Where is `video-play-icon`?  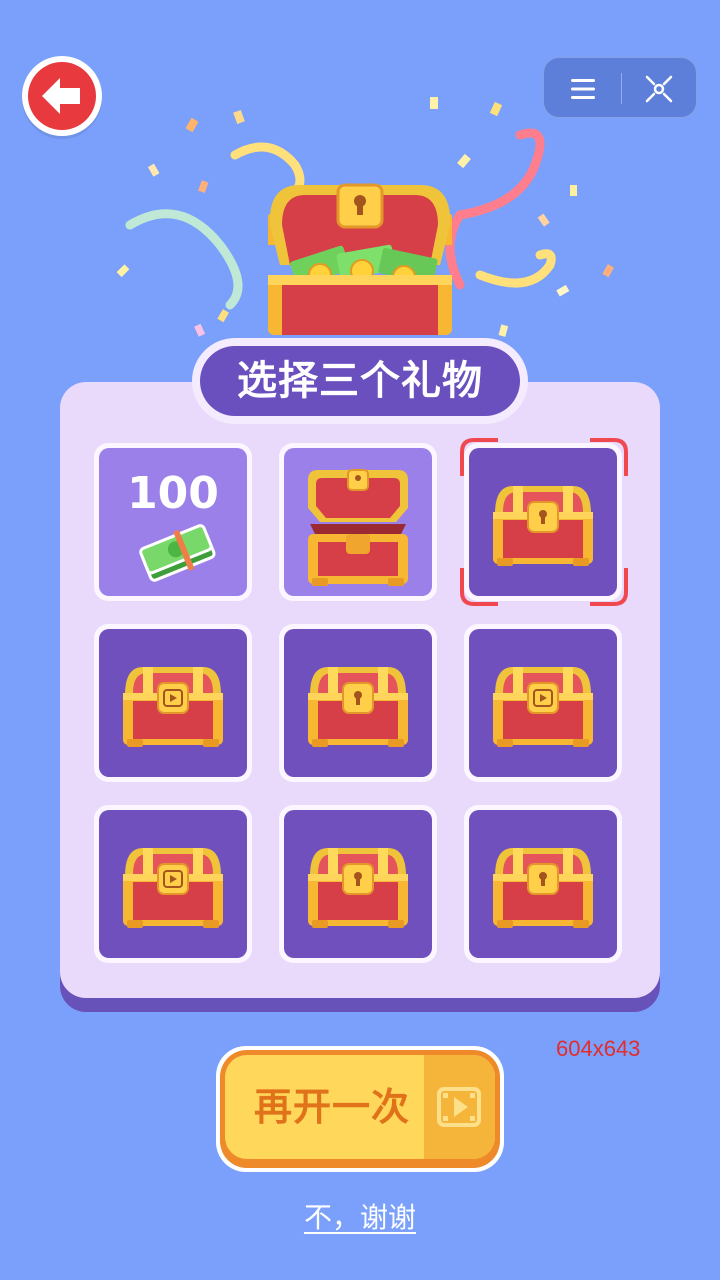 video-play-icon is located at coordinates (459, 1107).